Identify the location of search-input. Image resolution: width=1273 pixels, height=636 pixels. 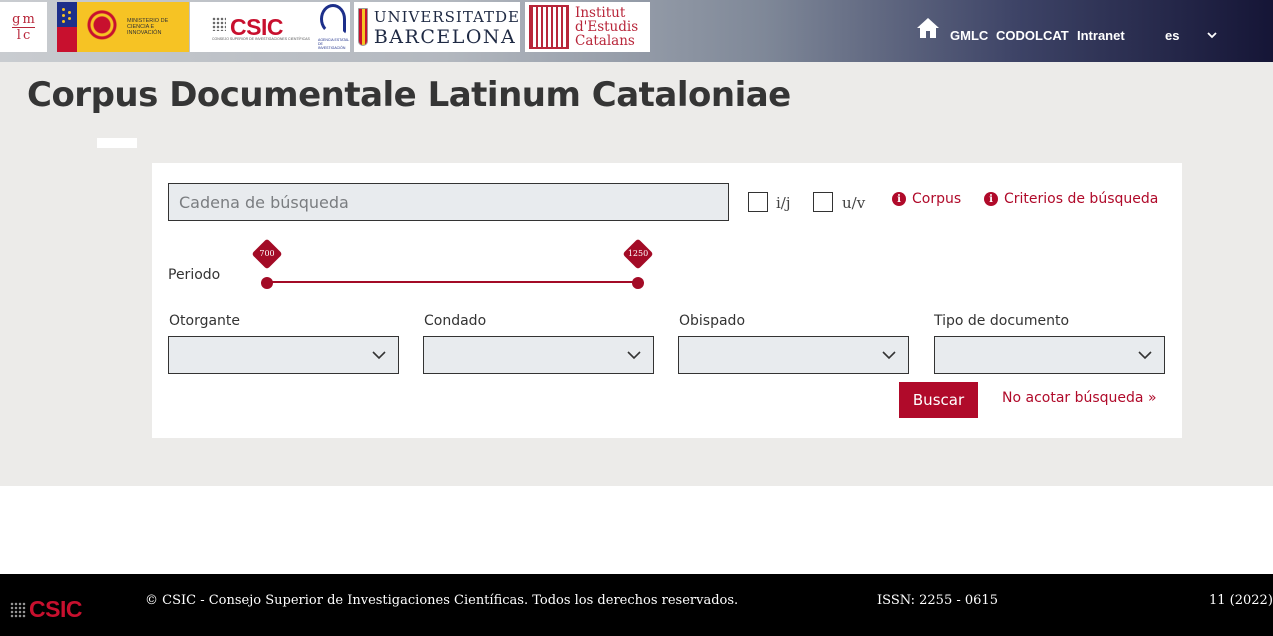
(448, 202).